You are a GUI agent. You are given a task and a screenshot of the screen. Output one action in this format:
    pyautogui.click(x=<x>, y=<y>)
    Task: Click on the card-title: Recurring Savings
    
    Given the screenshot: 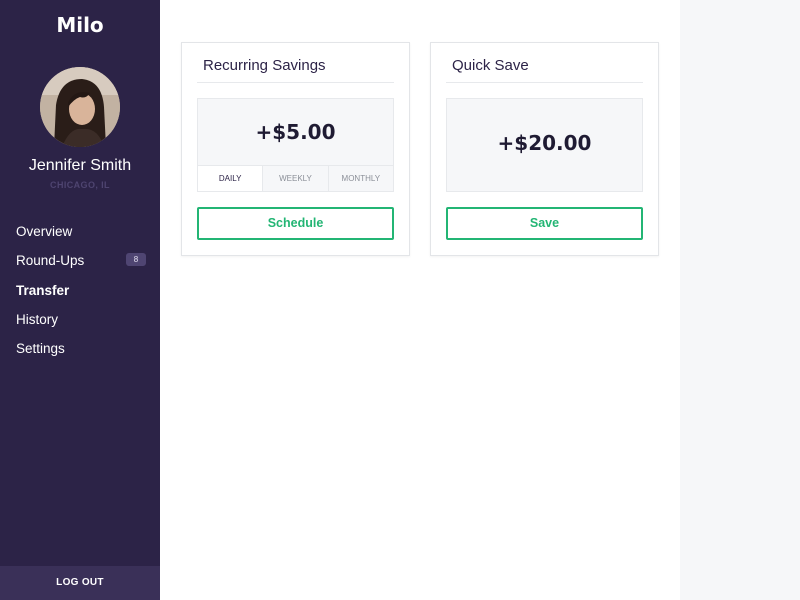 What is the action you would take?
    pyautogui.click(x=295, y=63)
    